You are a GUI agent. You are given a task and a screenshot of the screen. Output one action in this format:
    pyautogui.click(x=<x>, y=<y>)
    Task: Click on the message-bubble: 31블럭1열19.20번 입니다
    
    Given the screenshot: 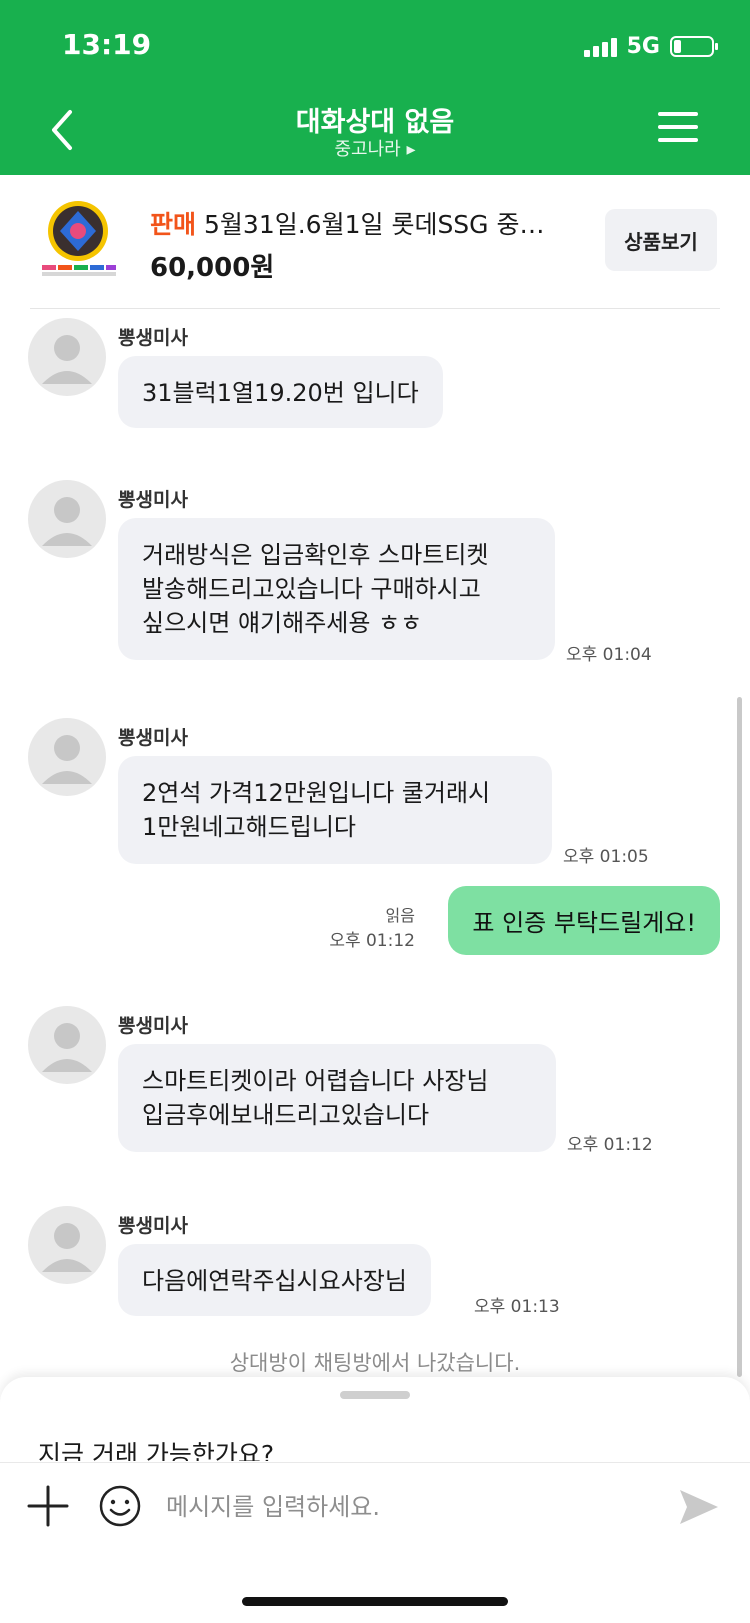 What is the action you would take?
    pyautogui.click(x=280, y=392)
    